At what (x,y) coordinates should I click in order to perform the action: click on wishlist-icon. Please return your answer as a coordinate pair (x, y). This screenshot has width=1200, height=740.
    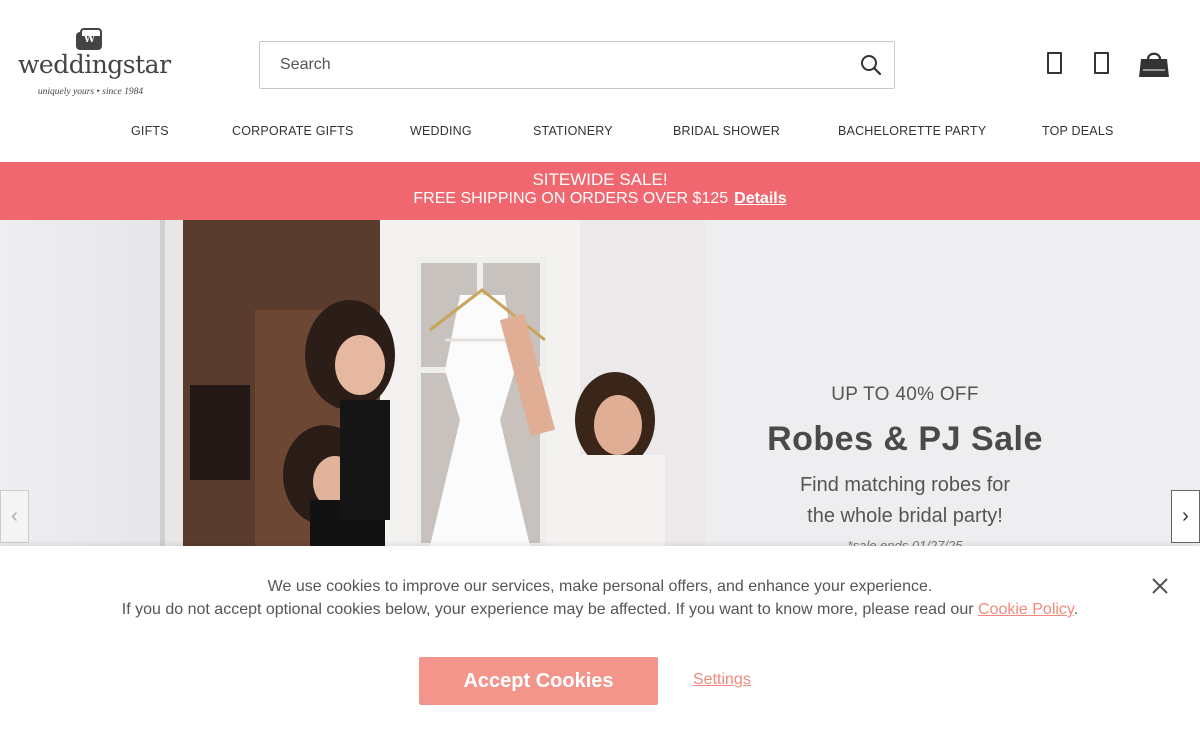
    Looking at the image, I should click on (1101, 63).